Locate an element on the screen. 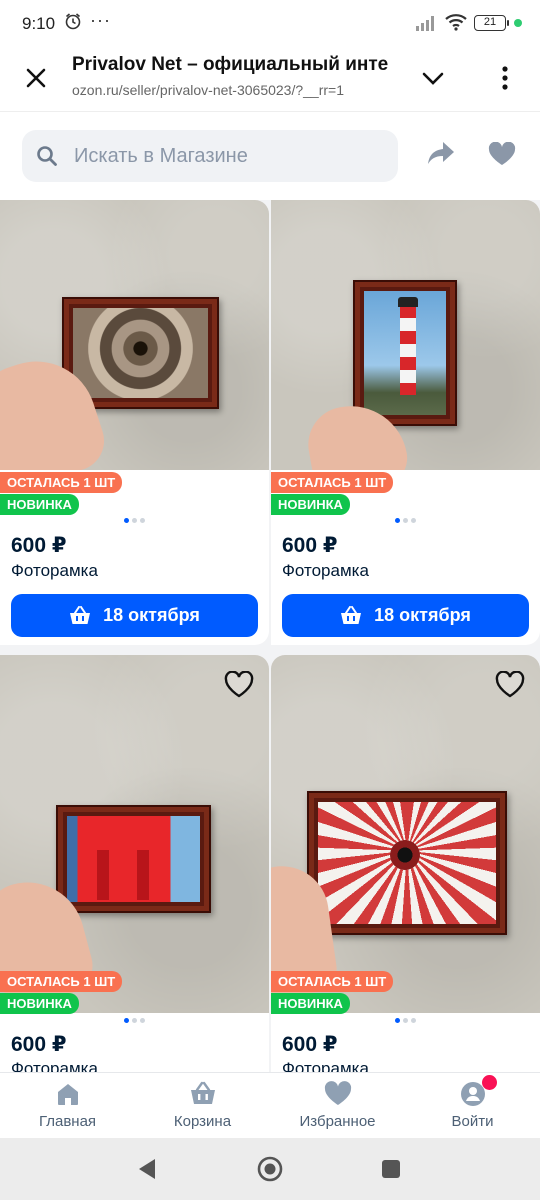 Image resolution: width=540 pixels, height=1200 pixels. nav-cart: Корзина is located at coordinates (202, 1106).